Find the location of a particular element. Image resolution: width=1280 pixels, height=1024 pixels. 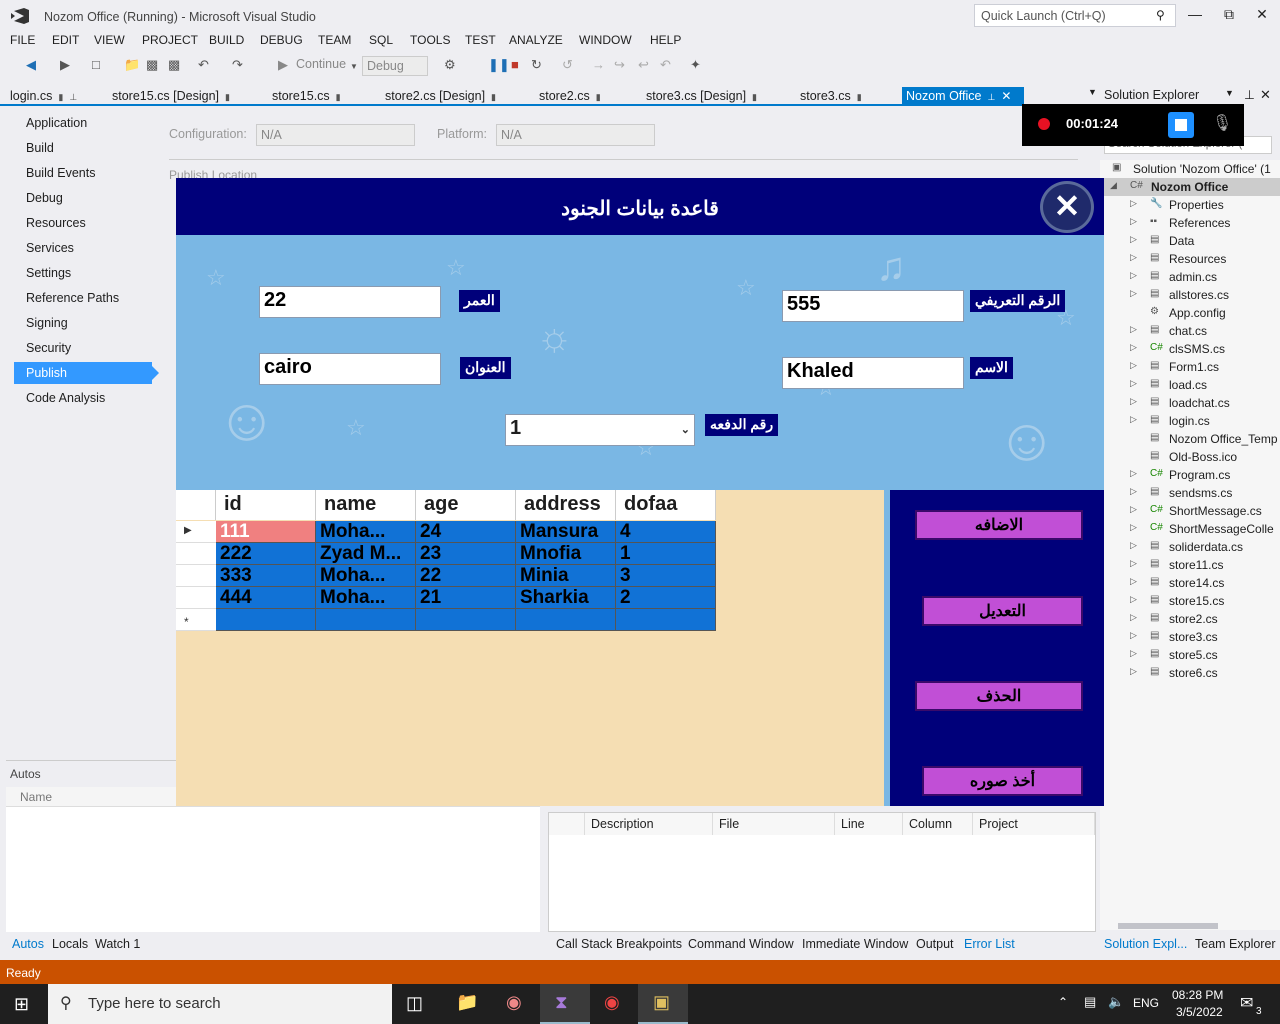

clock-time: 08:28 PM is located at coordinates (1197, 995).